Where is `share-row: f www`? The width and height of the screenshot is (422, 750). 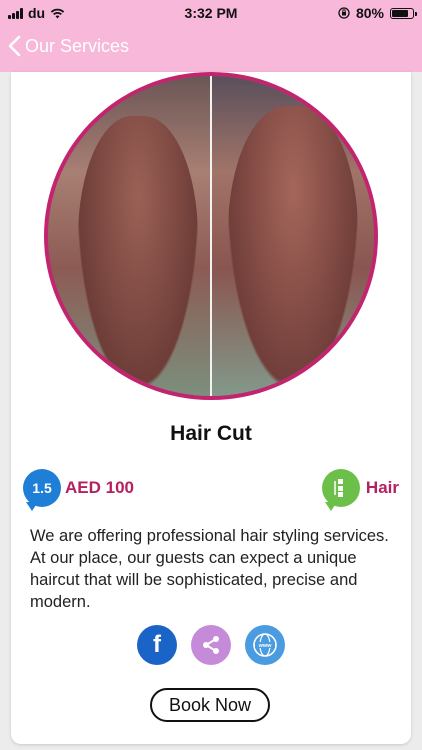 share-row: f www is located at coordinates (211, 645).